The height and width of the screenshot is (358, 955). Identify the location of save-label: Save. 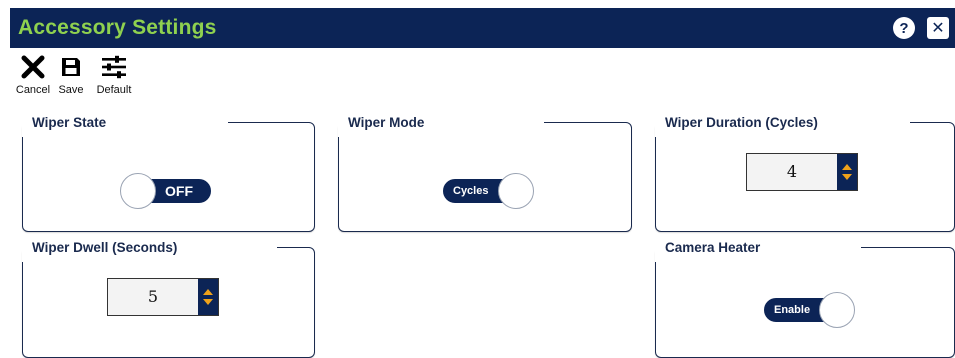
(71, 90).